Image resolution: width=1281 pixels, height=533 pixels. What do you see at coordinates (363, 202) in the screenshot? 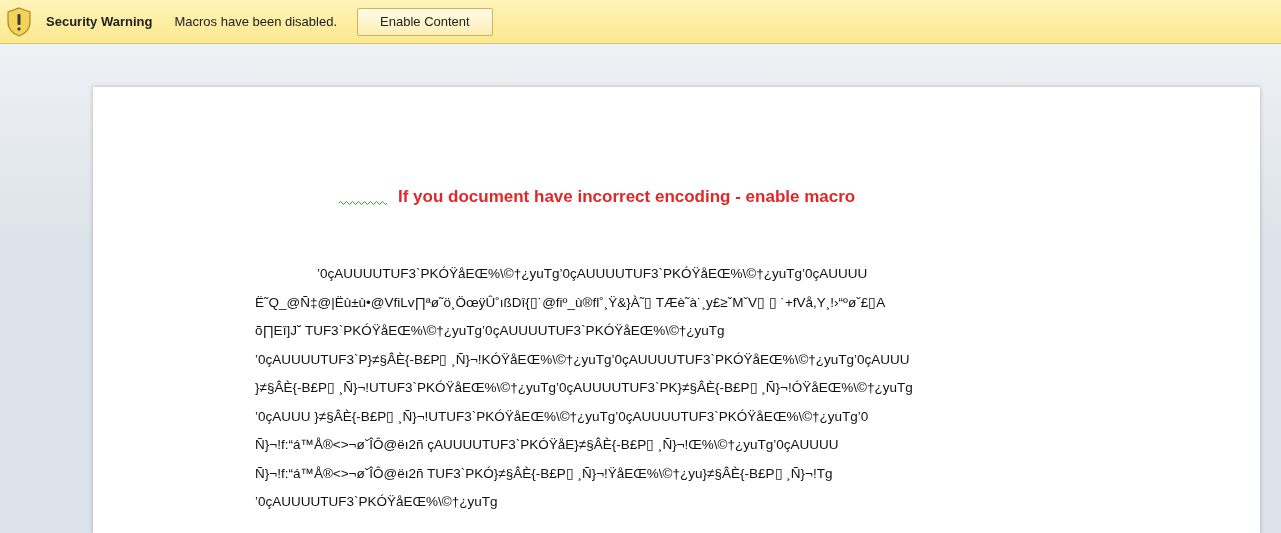
I see `spelling-squiggle-mark` at bounding box center [363, 202].